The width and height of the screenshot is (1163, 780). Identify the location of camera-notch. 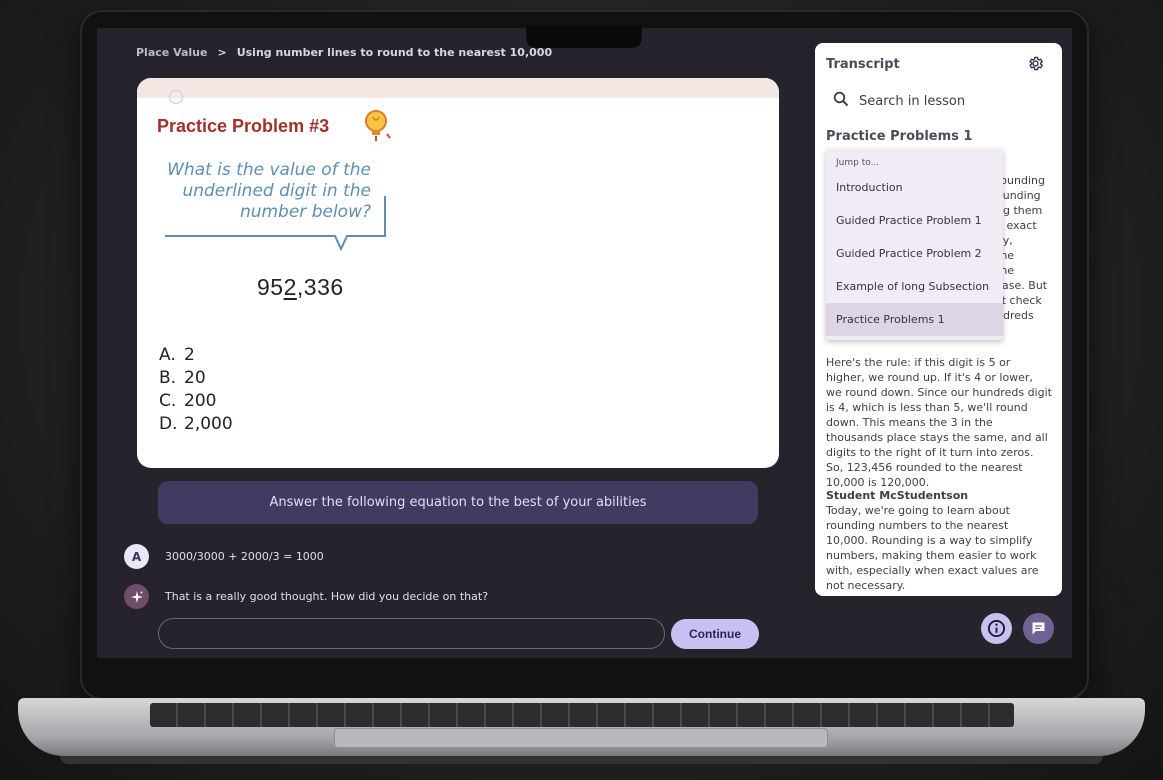
(584, 37).